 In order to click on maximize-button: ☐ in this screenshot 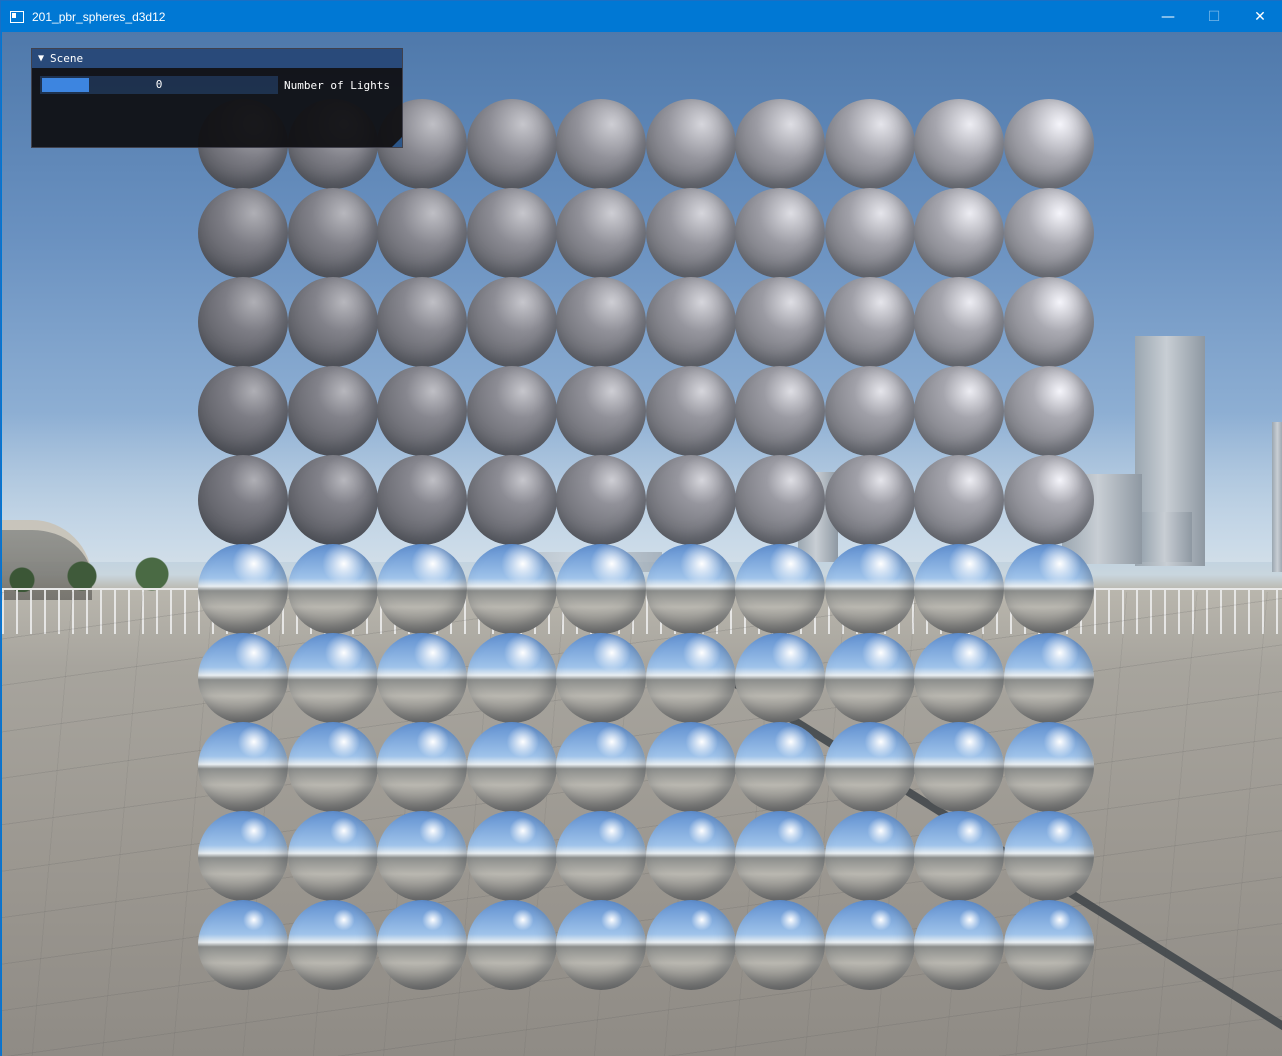, I will do `click(1214, 16)`.